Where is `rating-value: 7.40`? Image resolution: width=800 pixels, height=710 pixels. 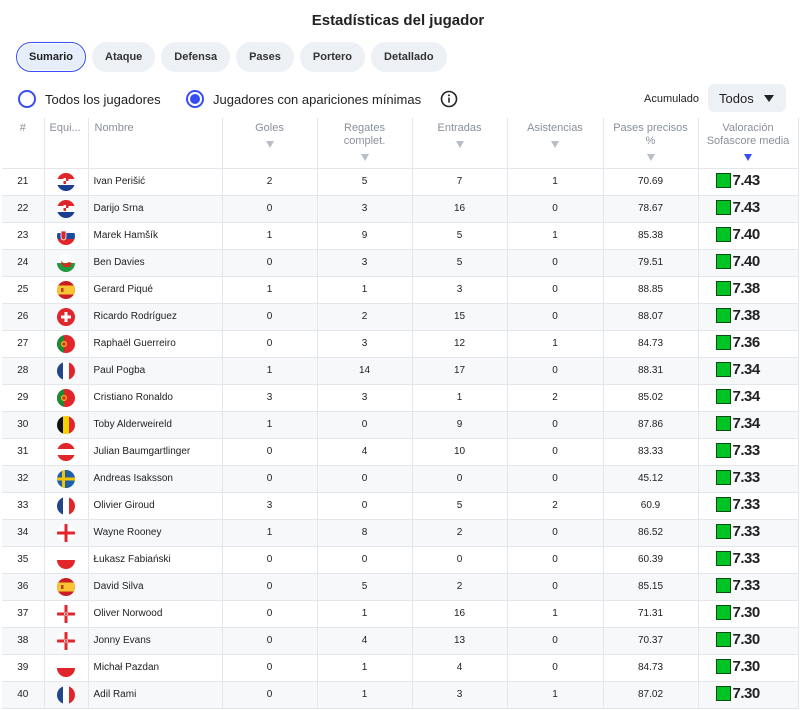 rating-value: 7.40 is located at coordinates (746, 234).